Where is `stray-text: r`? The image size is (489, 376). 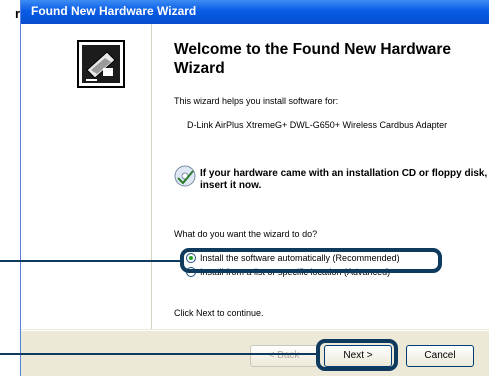 stray-text: r is located at coordinates (17, 13).